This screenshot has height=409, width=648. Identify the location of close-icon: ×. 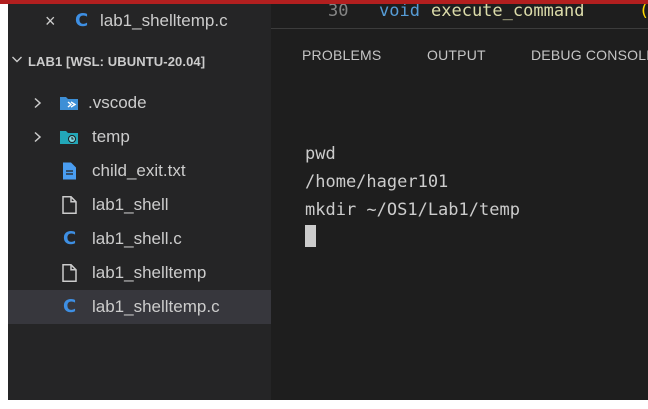
(50, 21).